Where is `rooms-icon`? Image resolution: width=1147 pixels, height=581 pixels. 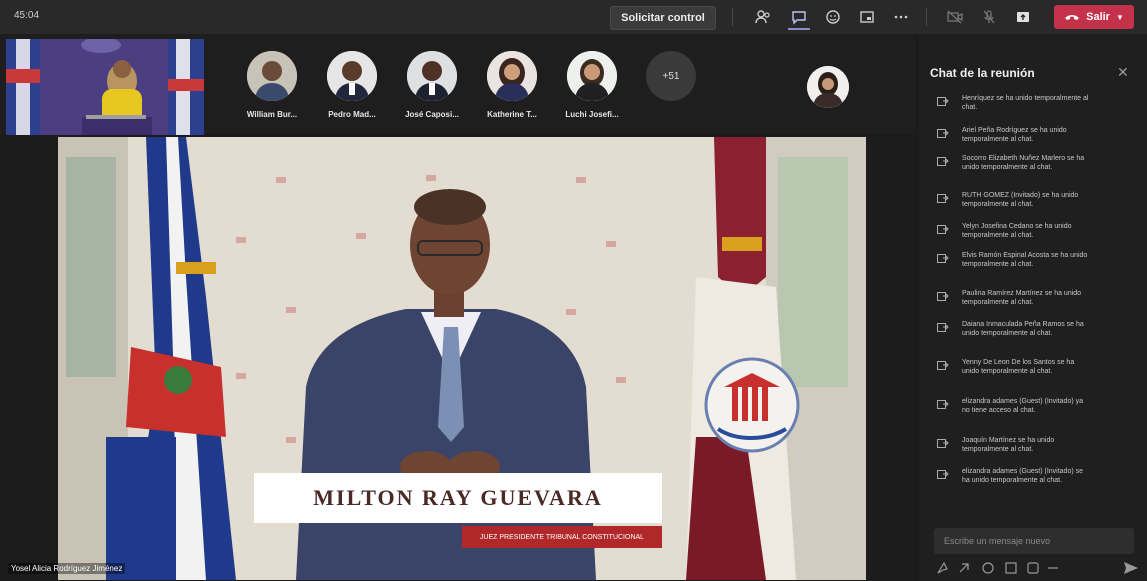
rooms-icon is located at coordinates (867, 17).